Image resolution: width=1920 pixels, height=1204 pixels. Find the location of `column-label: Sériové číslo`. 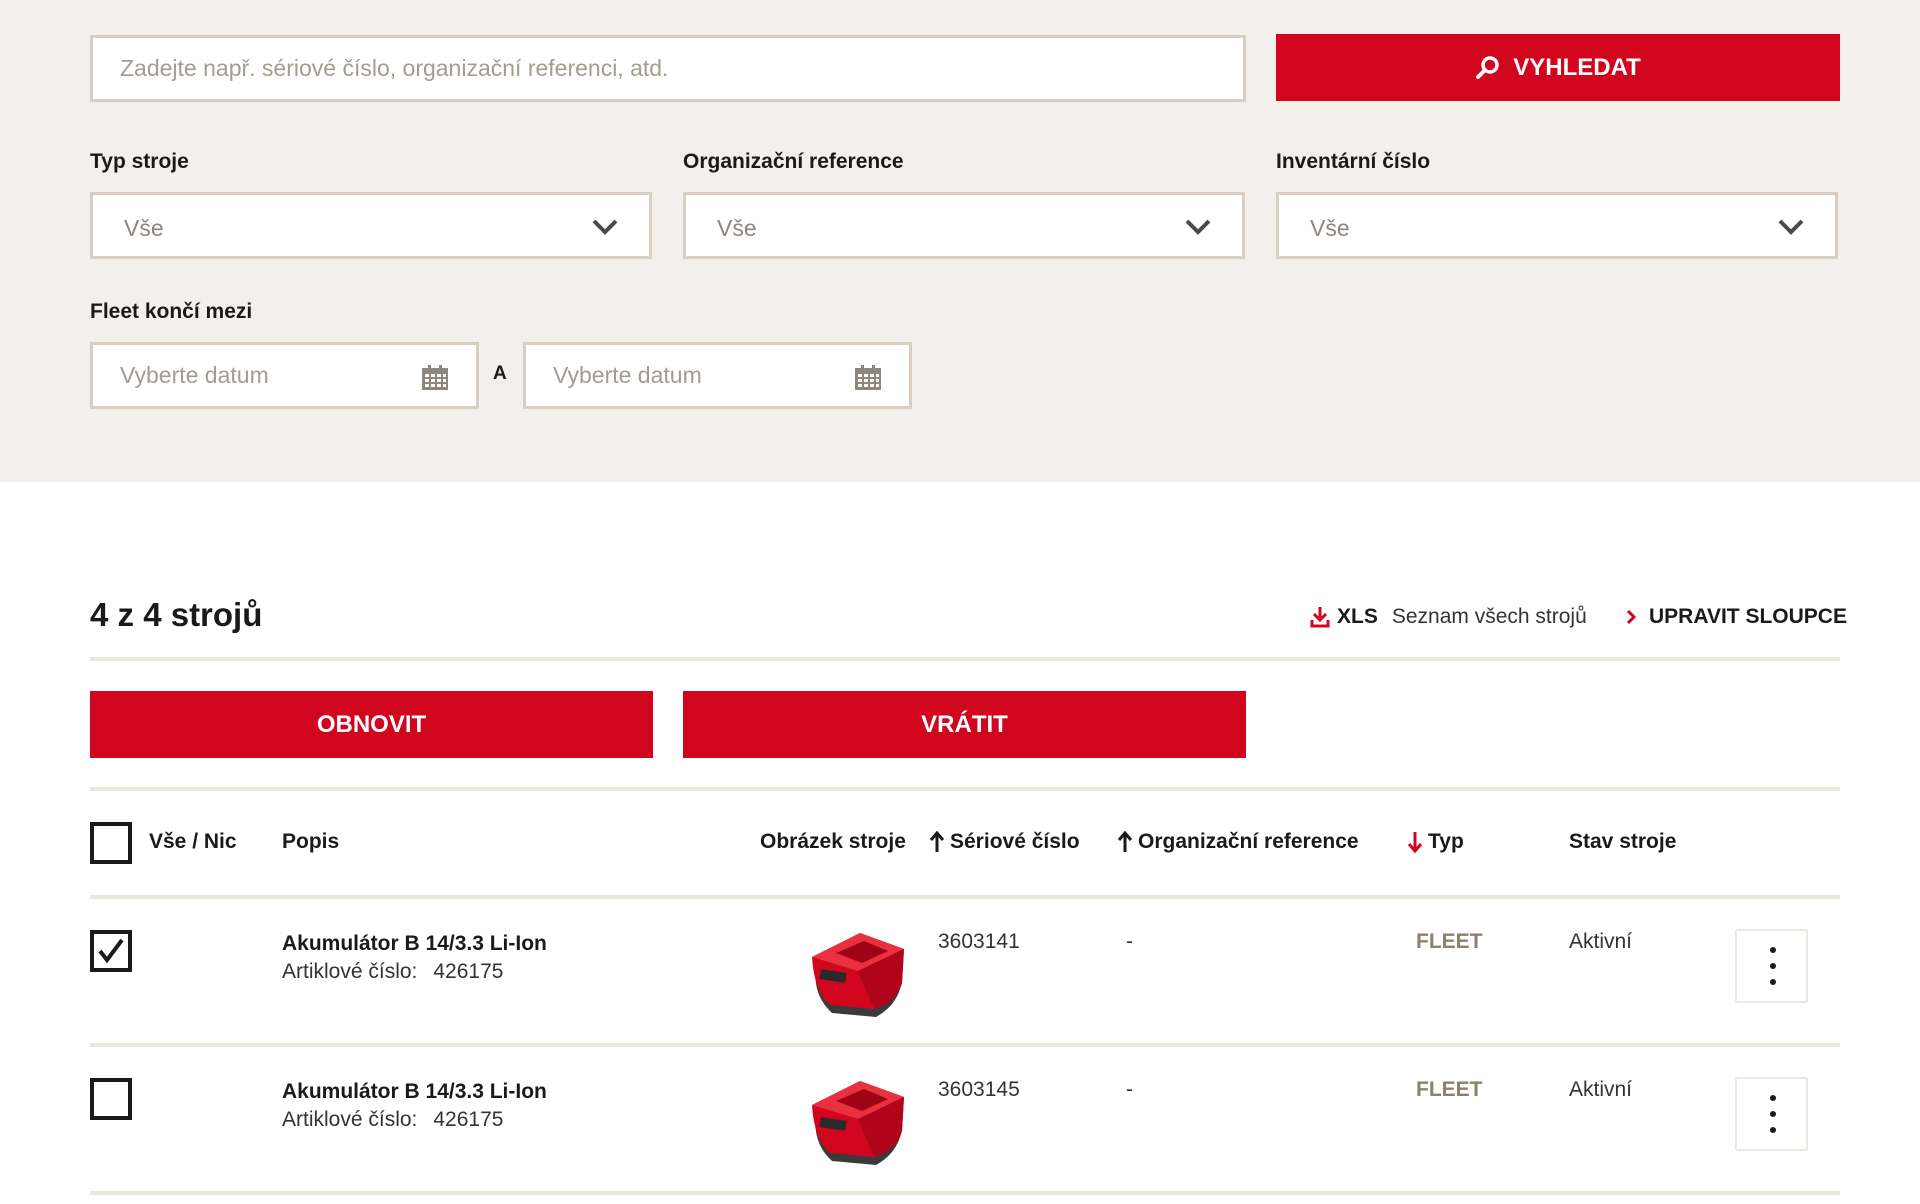

column-label: Sériové číslo is located at coordinates (1015, 841).